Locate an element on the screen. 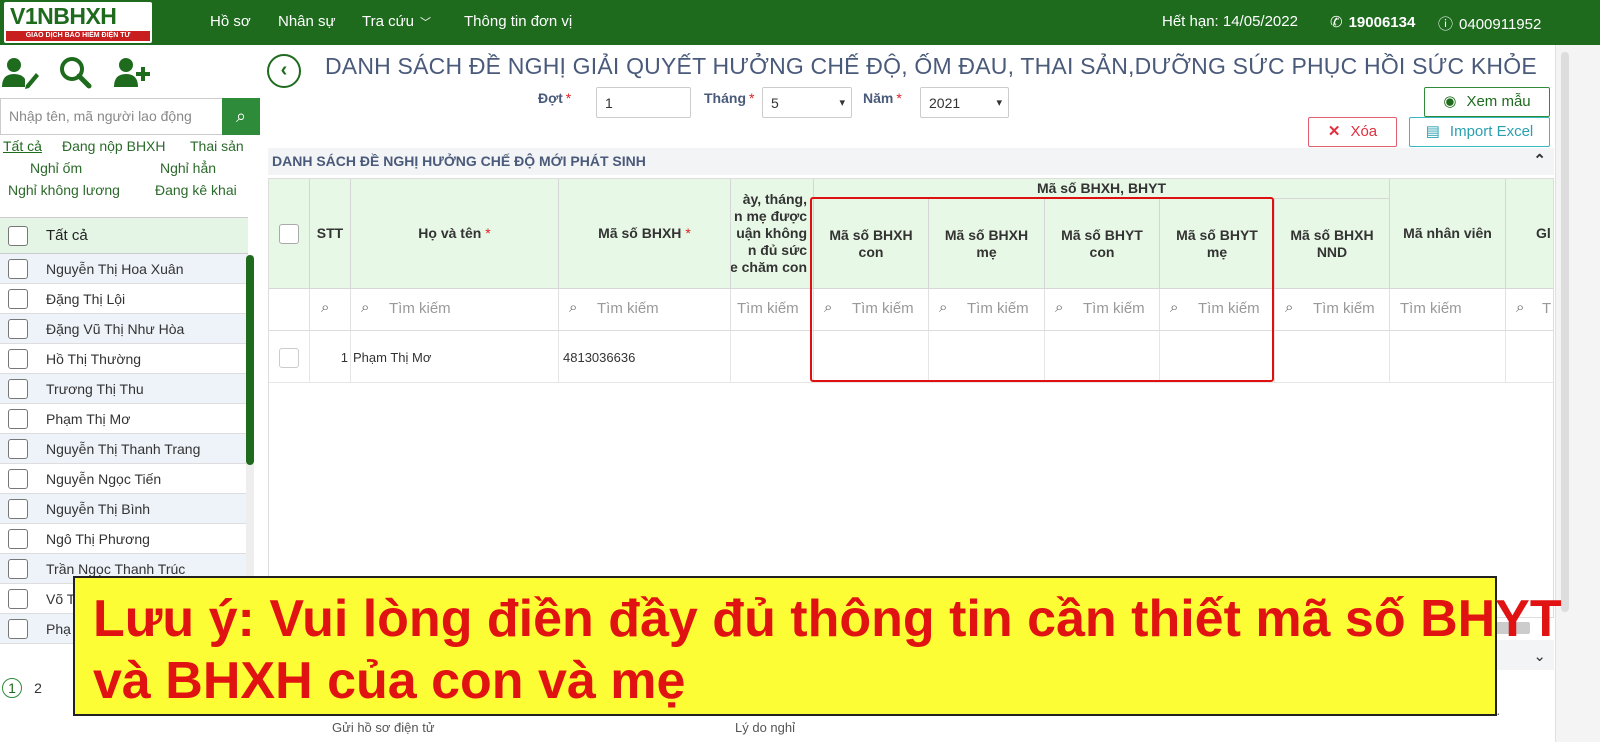 The width and height of the screenshot is (1600, 742). header-bhxh-nnd: Mã số BHXH NND is located at coordinates (1332, 244).